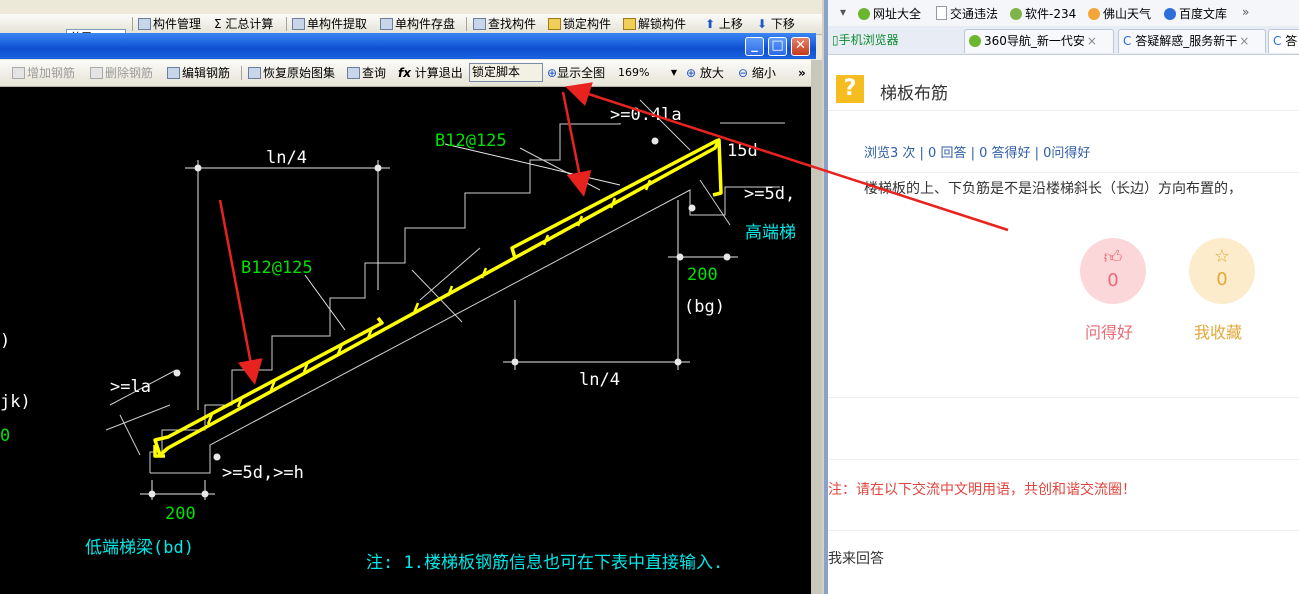 The width and height of the screenshot is (1299, 594). Describe the element at coordinates (240, 292) in the screenshot. I see `arrow-to-bottom-rebar` at that location.